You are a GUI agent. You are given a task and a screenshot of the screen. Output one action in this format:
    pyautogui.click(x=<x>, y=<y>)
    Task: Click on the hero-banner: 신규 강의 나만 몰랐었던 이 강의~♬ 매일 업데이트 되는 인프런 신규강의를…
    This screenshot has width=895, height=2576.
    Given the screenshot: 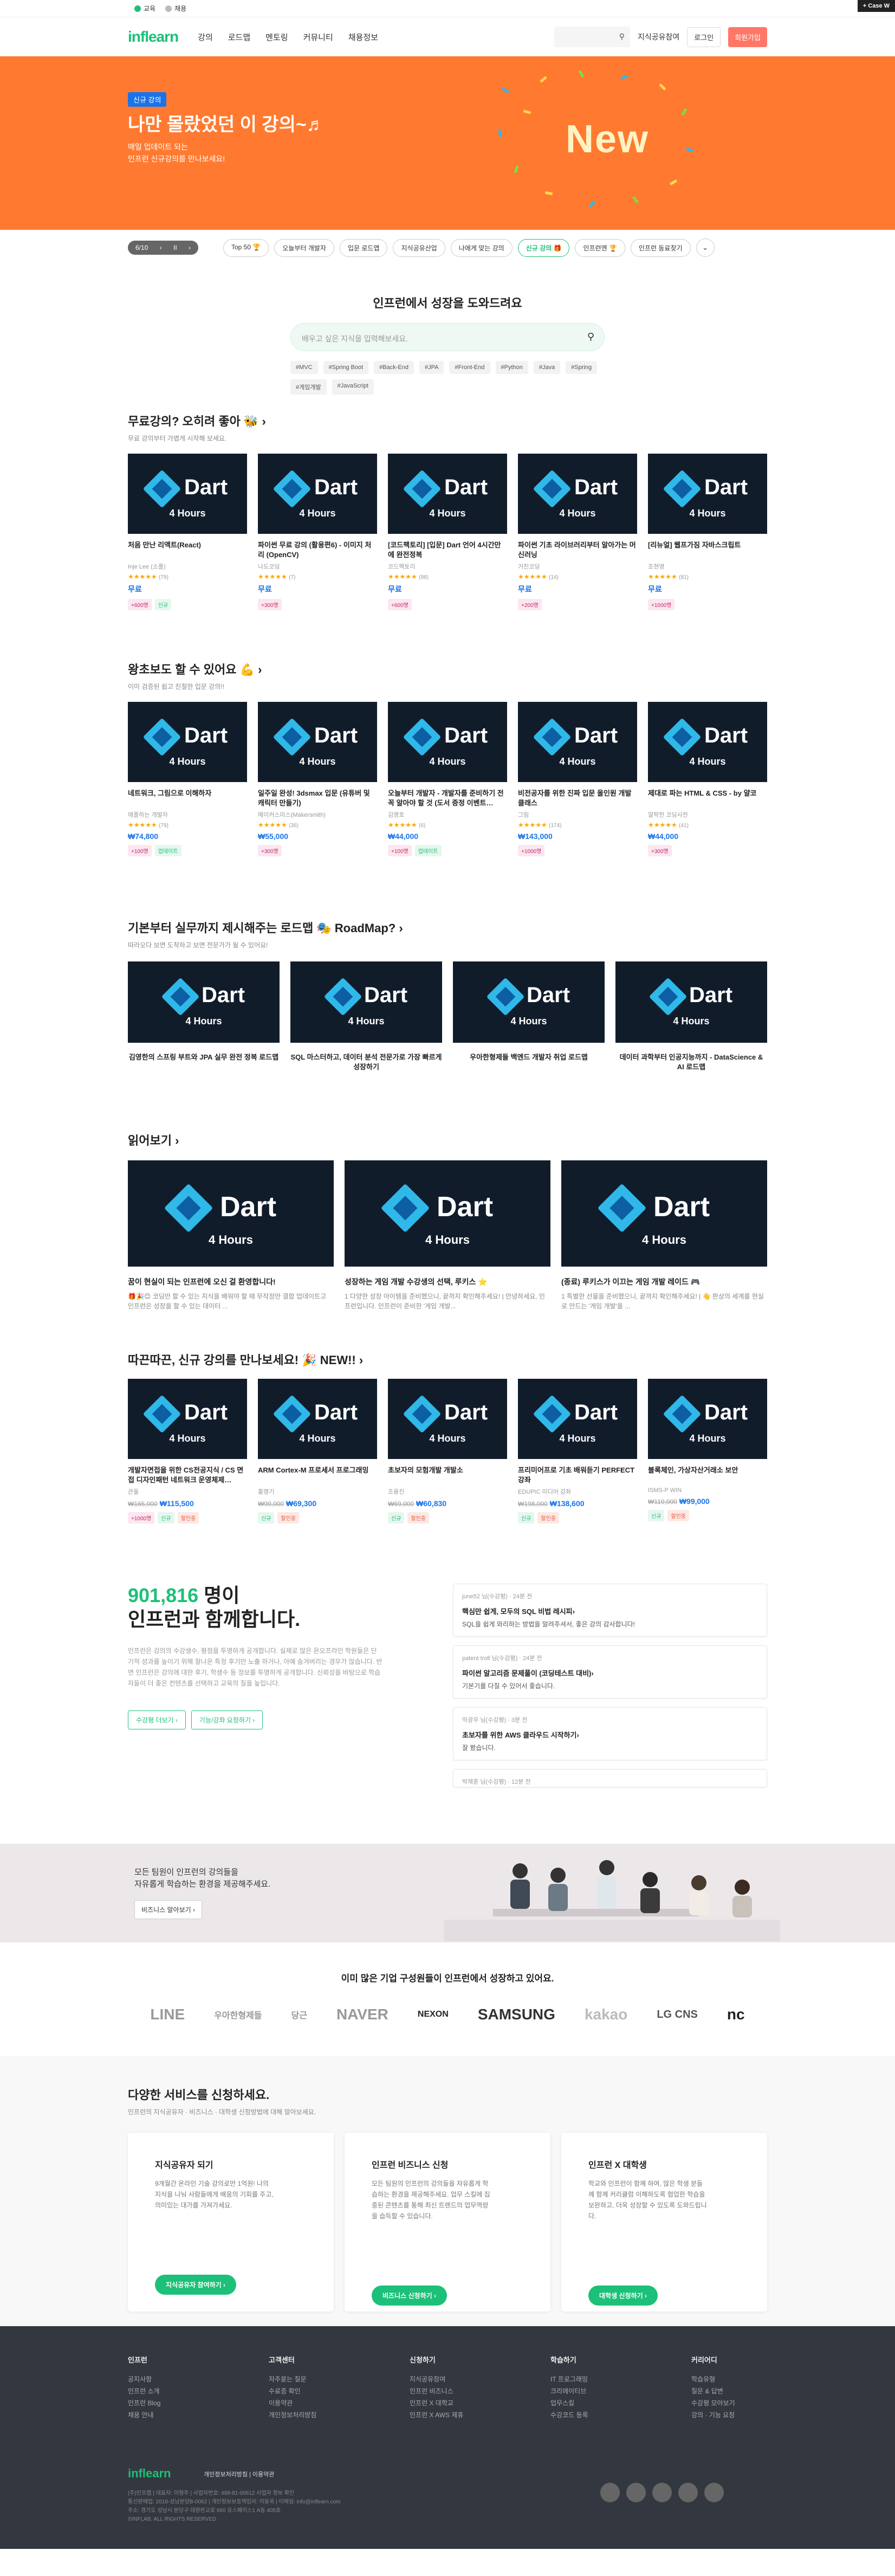 What is the action you would take?
    pyautogui.click(x=448, y=143)
    